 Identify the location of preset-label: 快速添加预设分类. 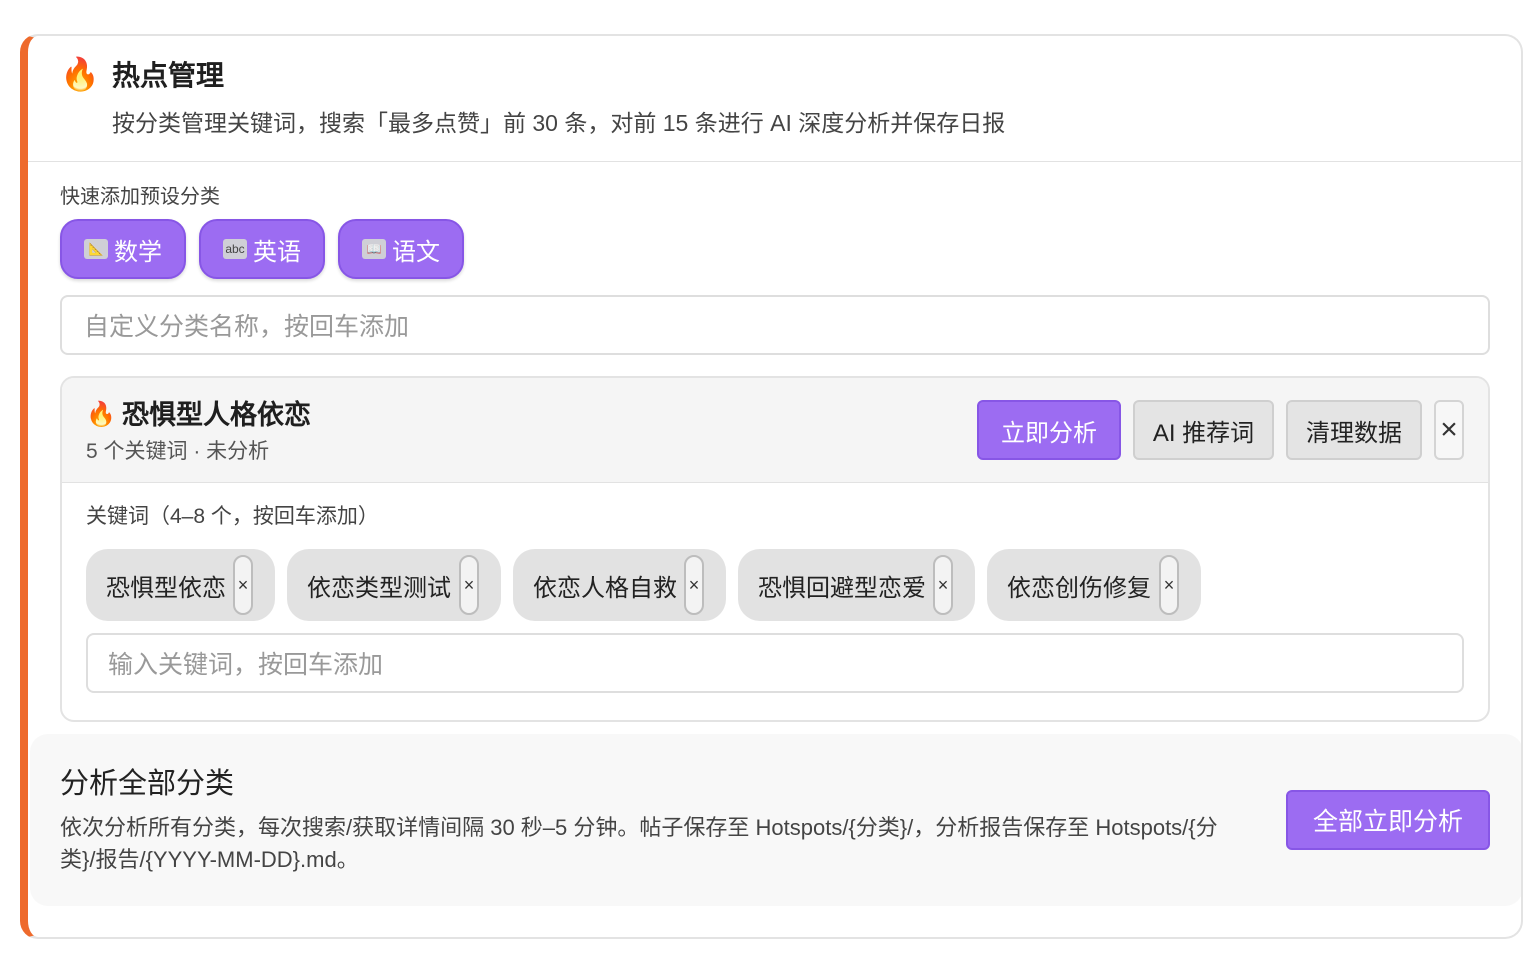
(140, 197).